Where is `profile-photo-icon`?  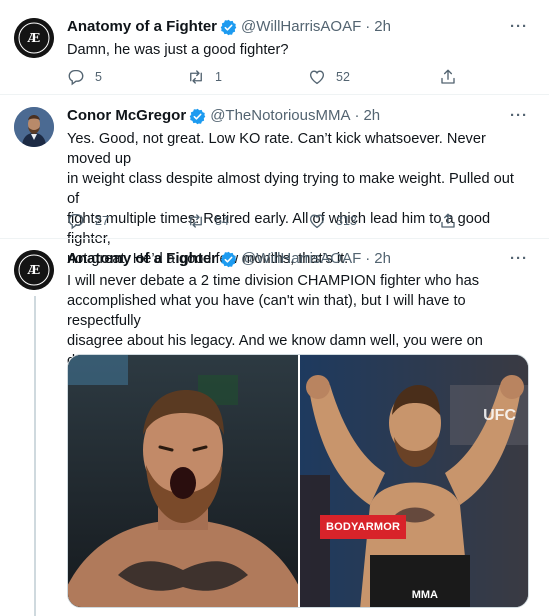 profile-photo-icon is located at coordinates (34, 127).